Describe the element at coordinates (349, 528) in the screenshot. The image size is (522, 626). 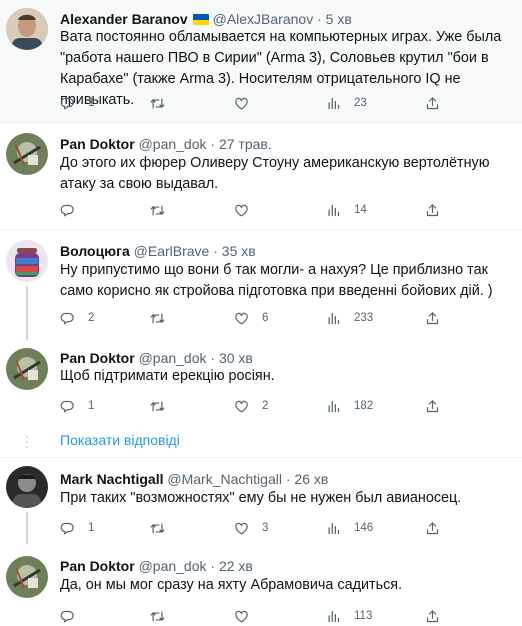
I see `views-button: 146` at that location.